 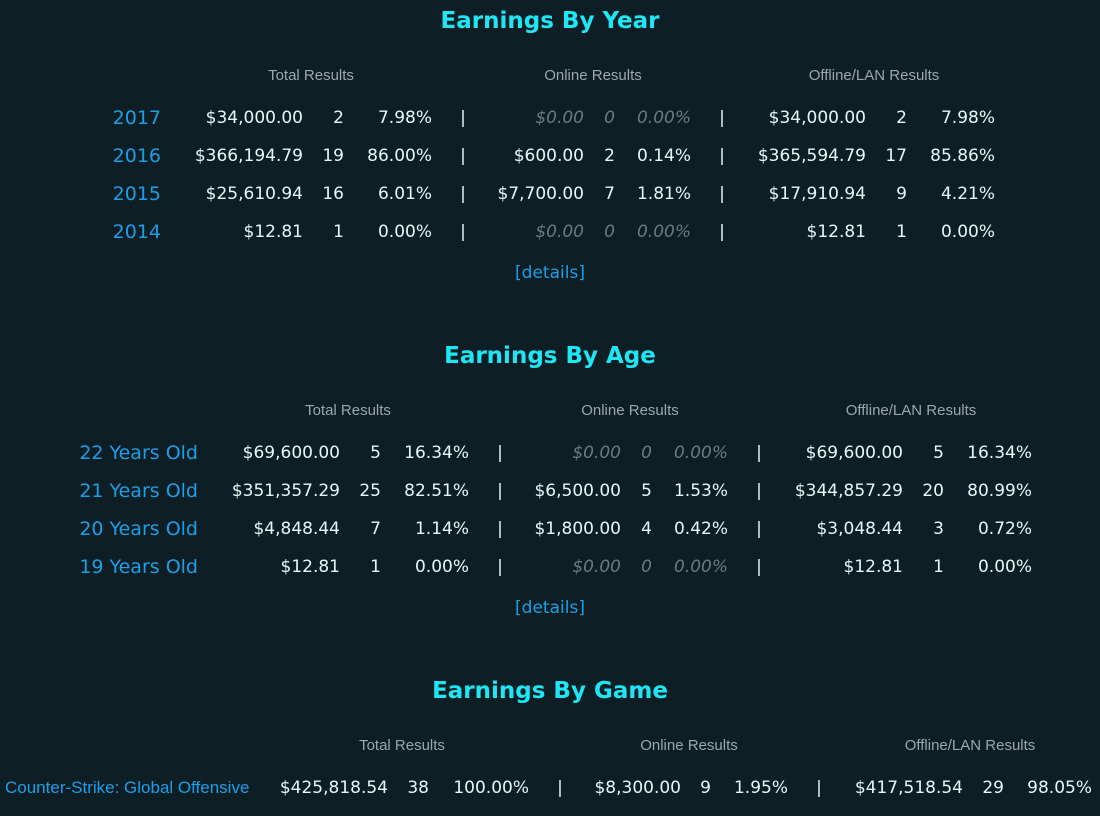 I want to click on total-count: 16, so click(x=333, y=194).